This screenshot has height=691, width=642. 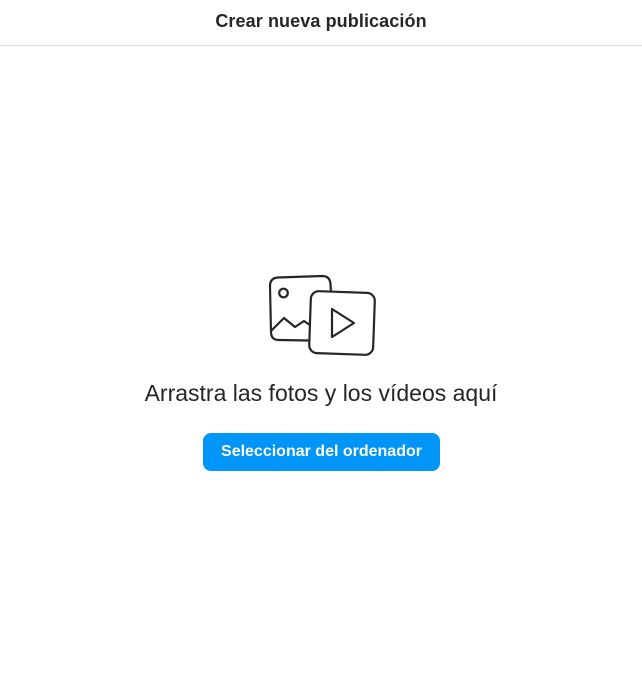 I want to click on media-photo-video-icon, so click(x=321, y=316).